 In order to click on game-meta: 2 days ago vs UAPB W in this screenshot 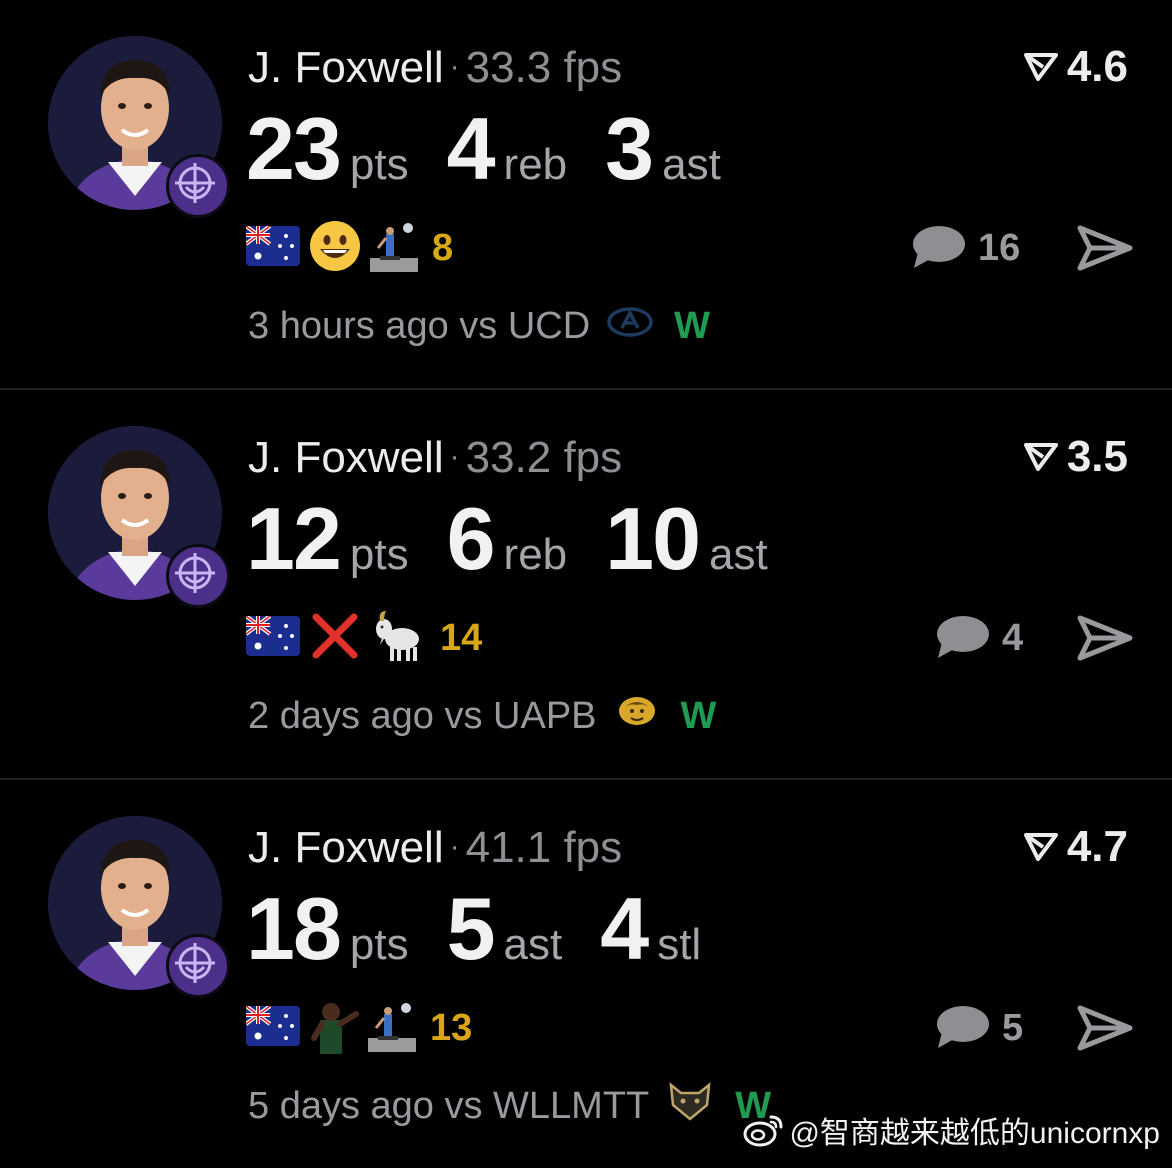, I will do `click(482, 716)`.